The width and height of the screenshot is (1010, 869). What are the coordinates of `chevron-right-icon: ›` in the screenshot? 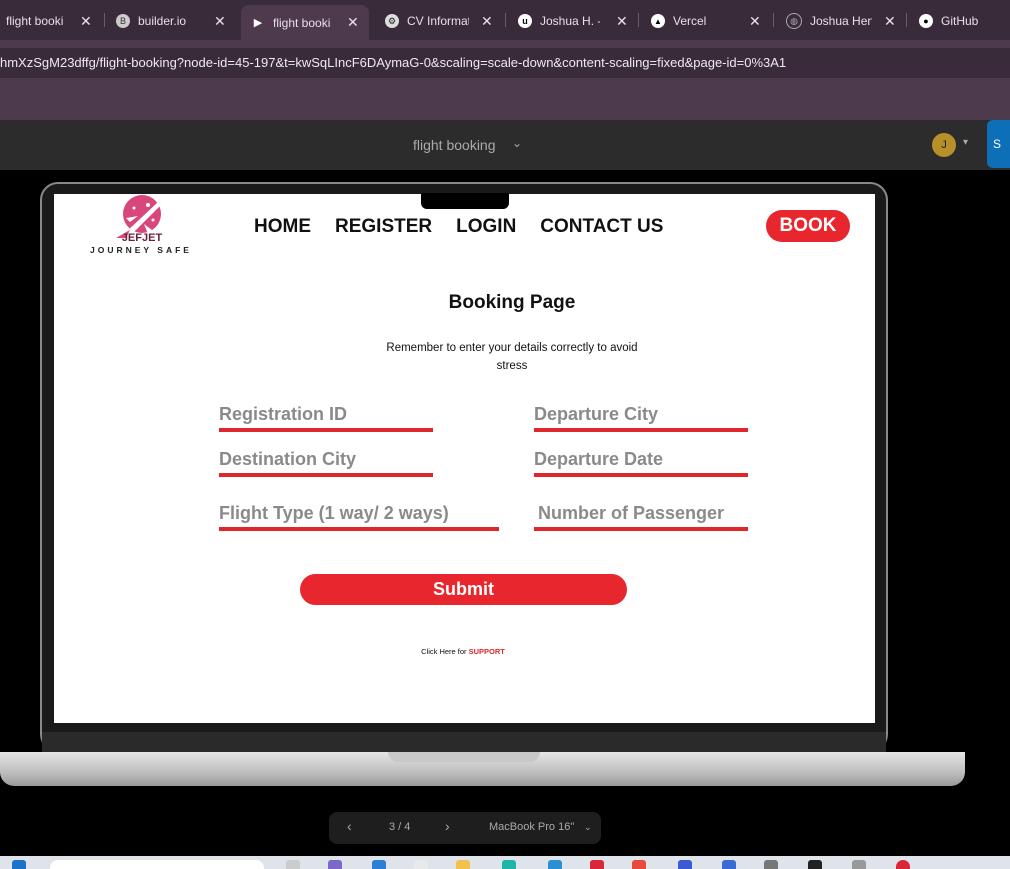 It's located at (447, 826).